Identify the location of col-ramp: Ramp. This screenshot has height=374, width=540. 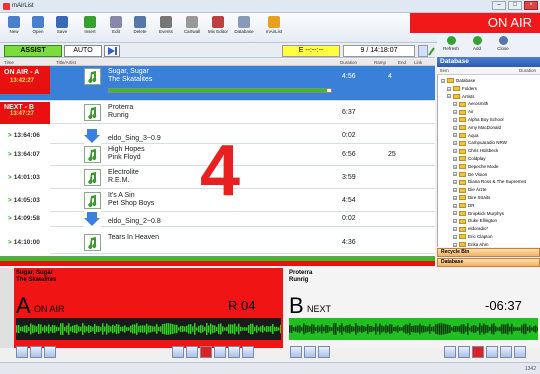
(380, 62).